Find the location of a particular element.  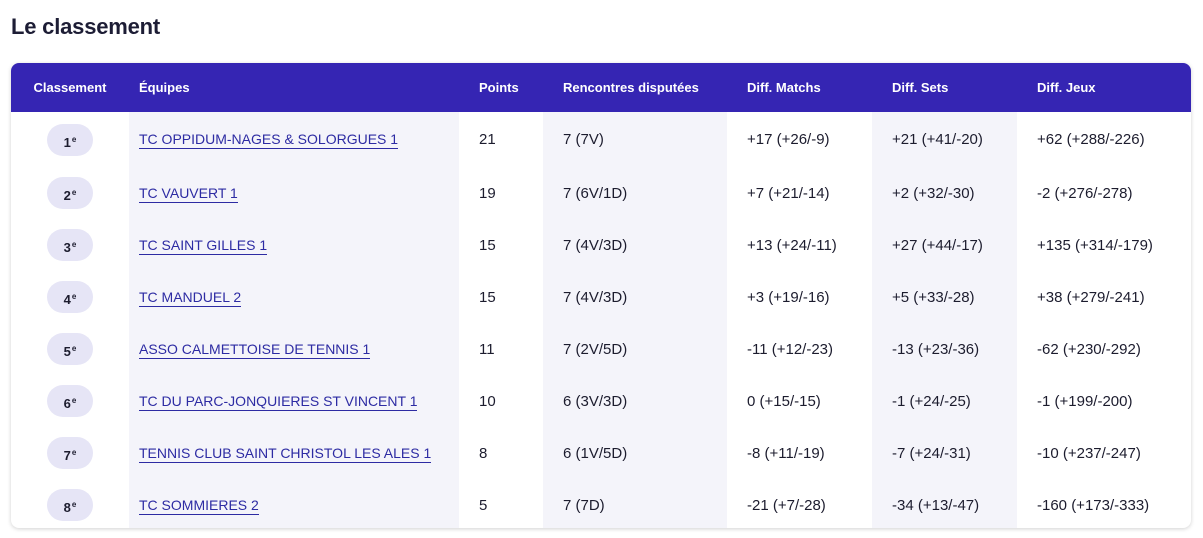

diff-games-cell: -160 (+173/-333) is located at coordinates (1093, 505).